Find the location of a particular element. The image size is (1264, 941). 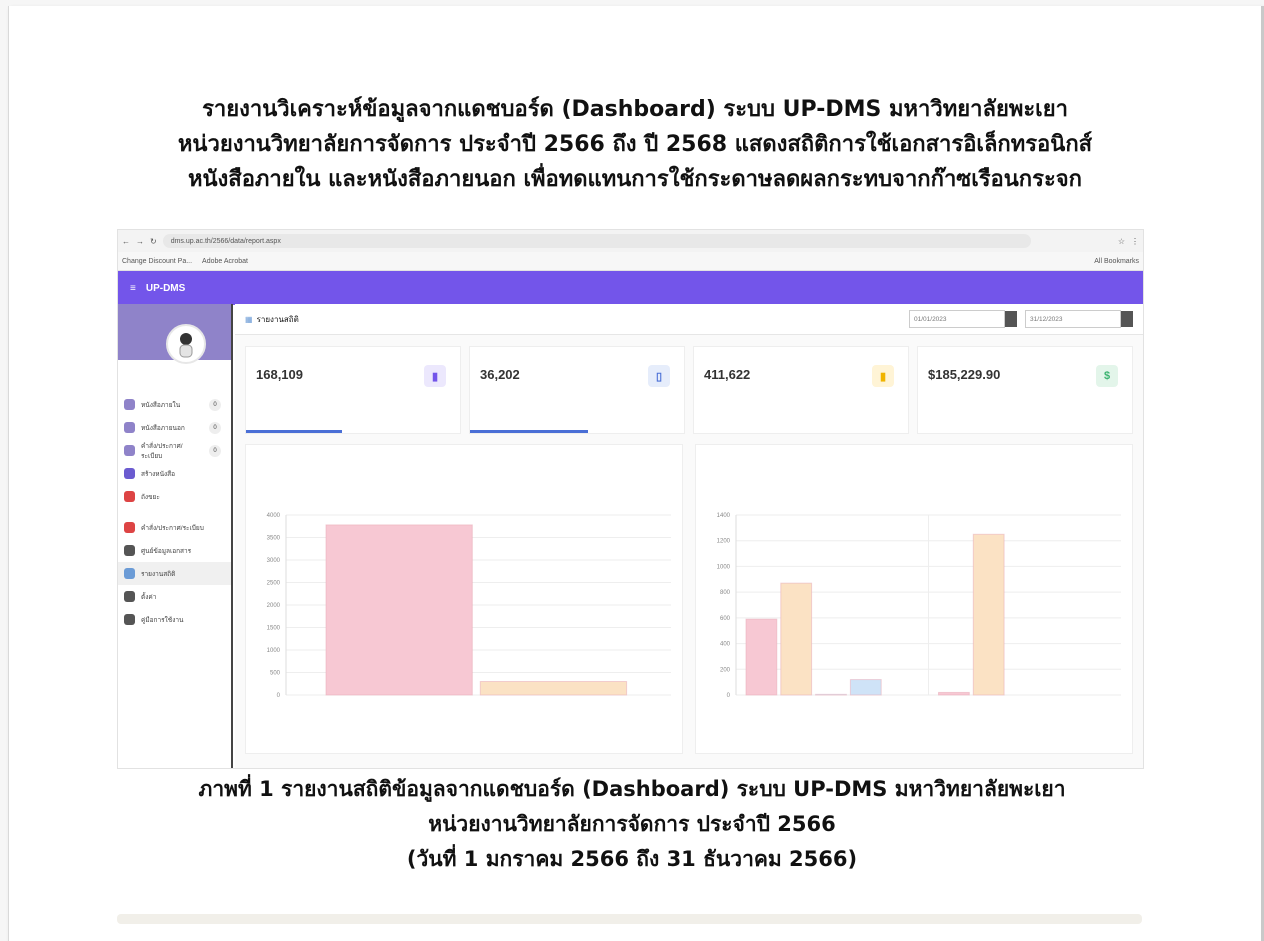

star-icon: ☆ is located at coordinates (1121, 241).